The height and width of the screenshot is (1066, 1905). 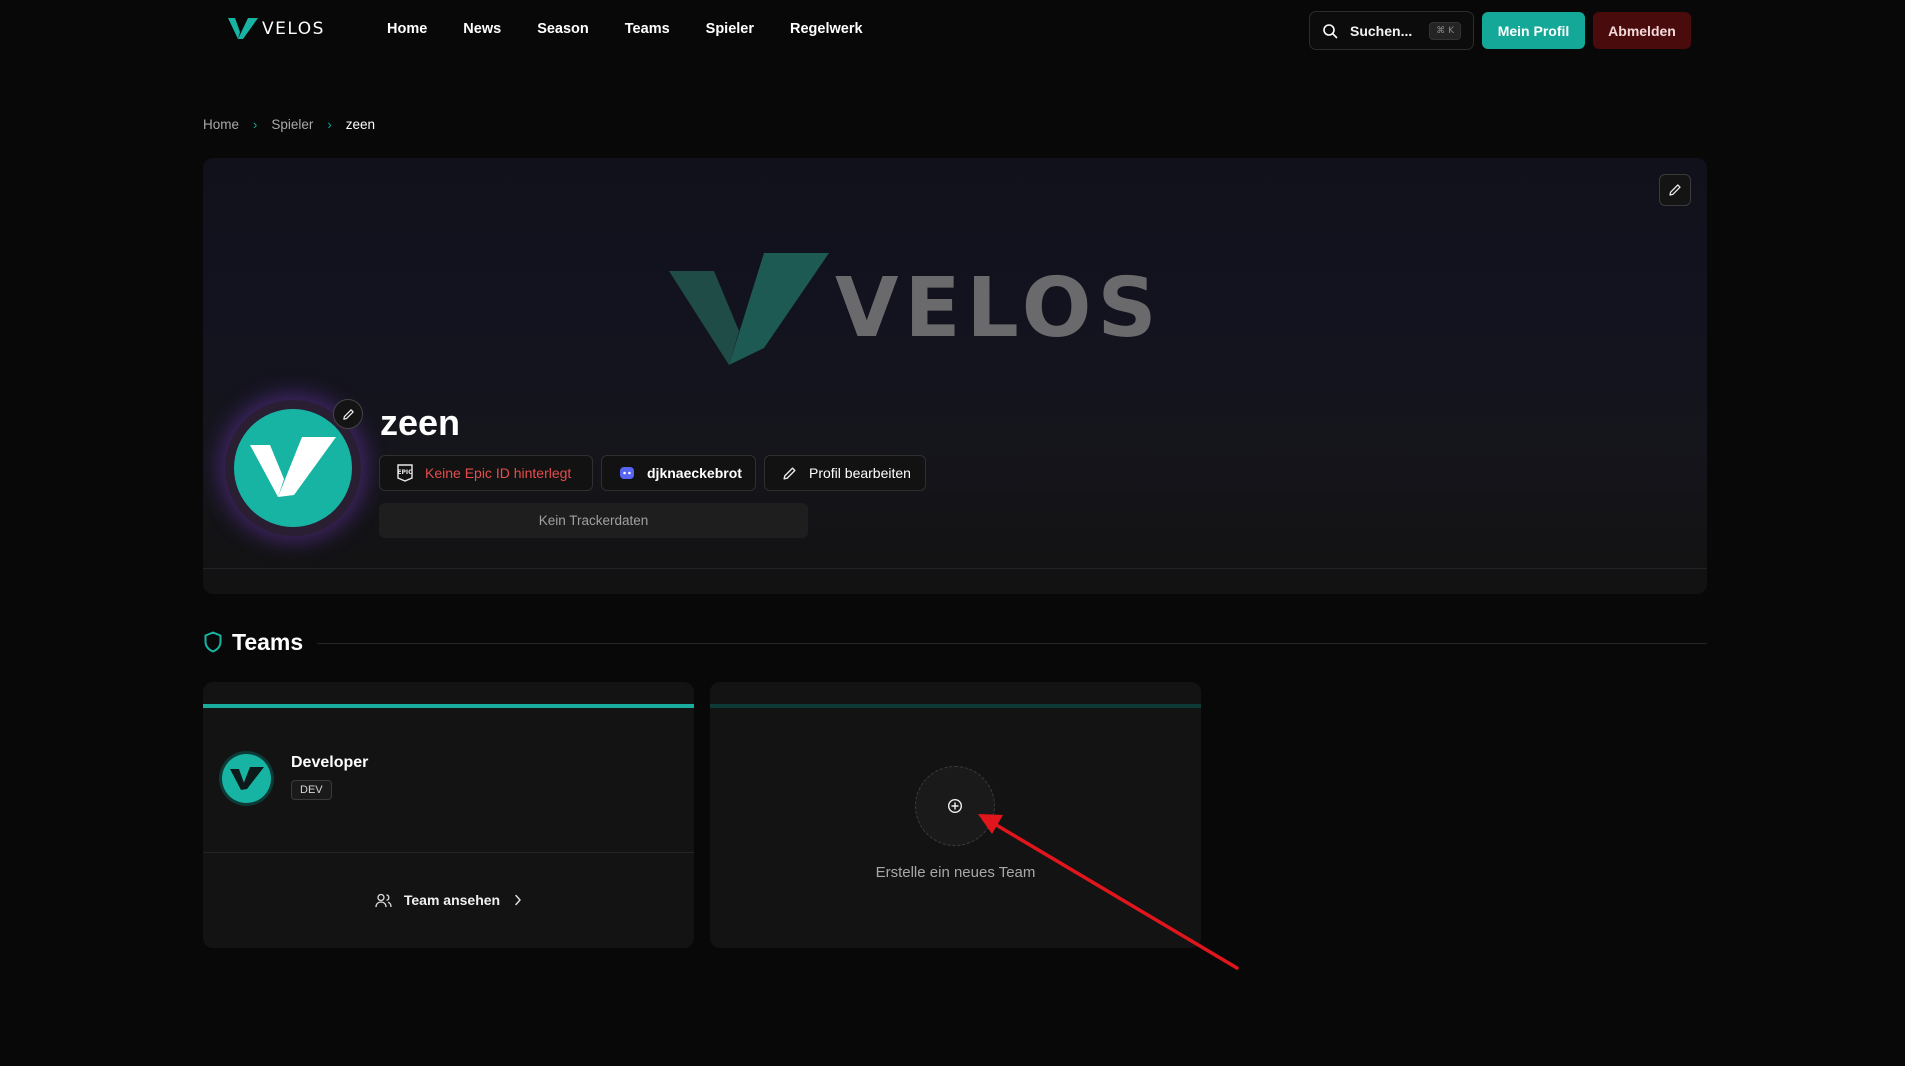 I want to click on edit-profile-button: Profil bearbeiten, so click(x=845, y=473).